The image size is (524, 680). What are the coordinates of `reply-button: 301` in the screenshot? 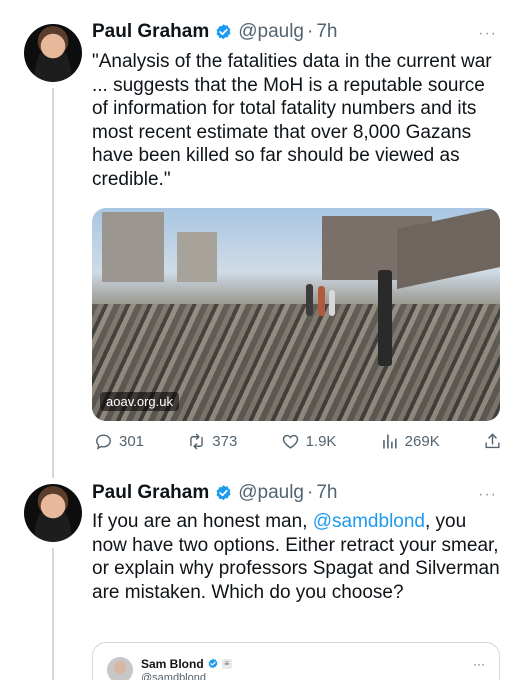 It's located at (119, 441).